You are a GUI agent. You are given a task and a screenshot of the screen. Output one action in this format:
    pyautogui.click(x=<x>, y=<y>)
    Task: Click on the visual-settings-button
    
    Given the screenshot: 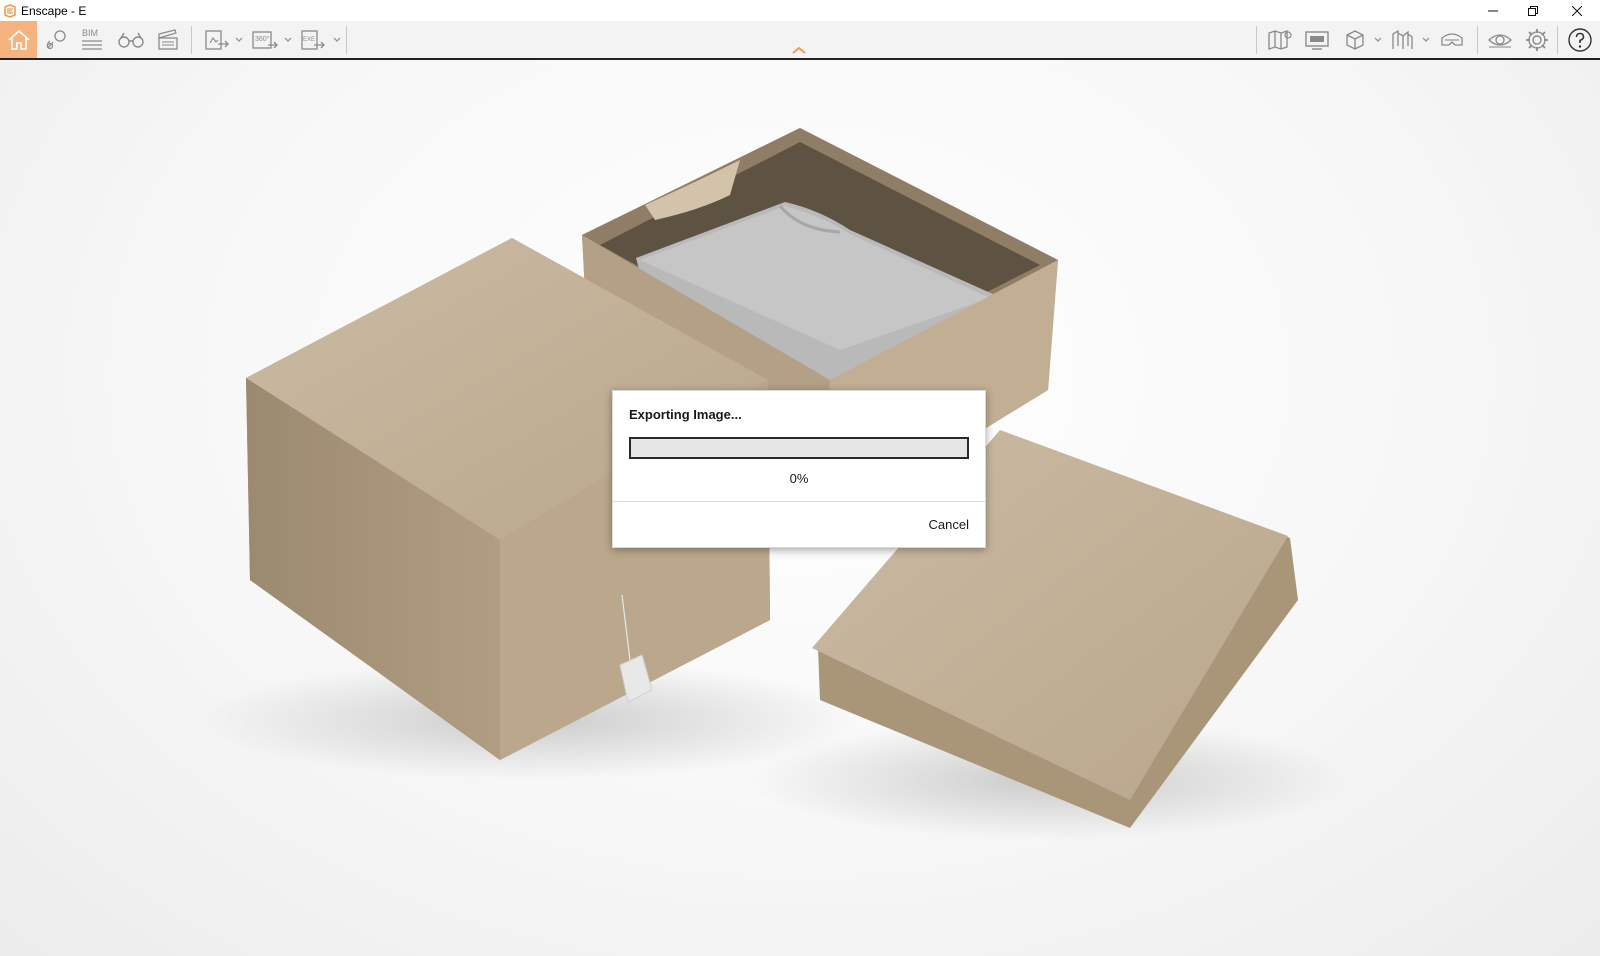 What is the action you would take?
    pyautogui.click(x=1500, y=39)
    